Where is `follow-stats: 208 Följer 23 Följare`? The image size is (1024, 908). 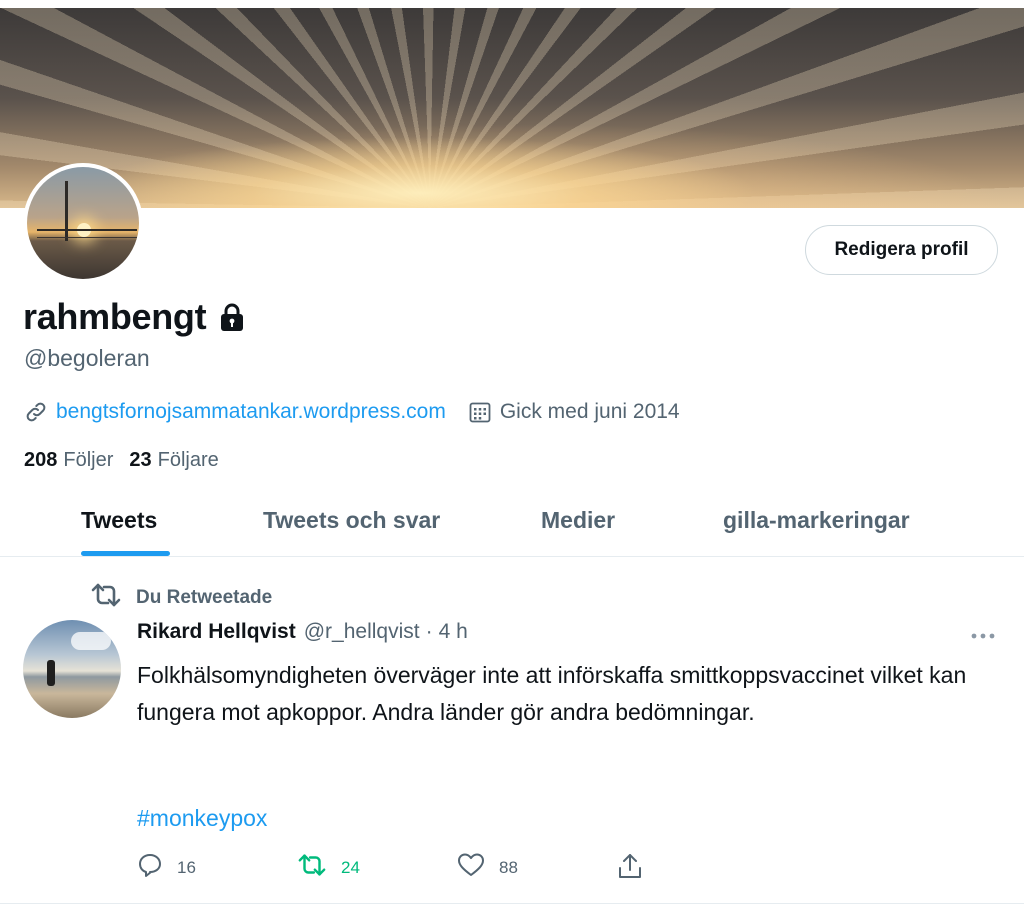
follow-stats: 208 Följer 23 Följare is located at coordinates (129, 460).